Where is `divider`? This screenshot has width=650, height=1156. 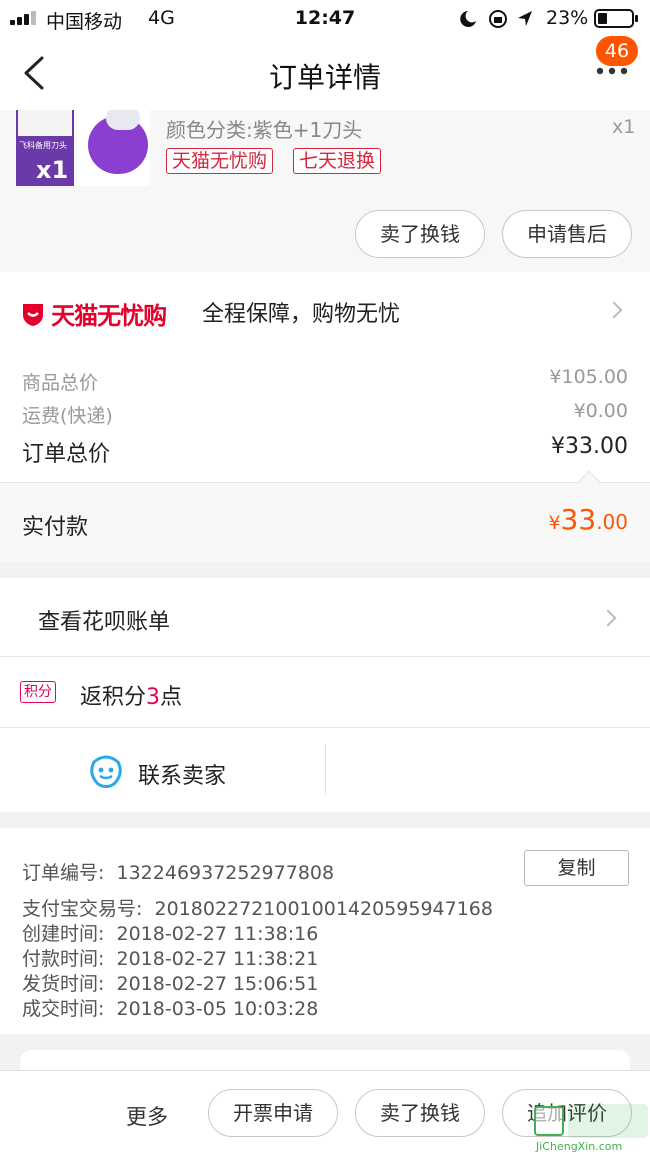 divider is located at coordinates (325, 769).